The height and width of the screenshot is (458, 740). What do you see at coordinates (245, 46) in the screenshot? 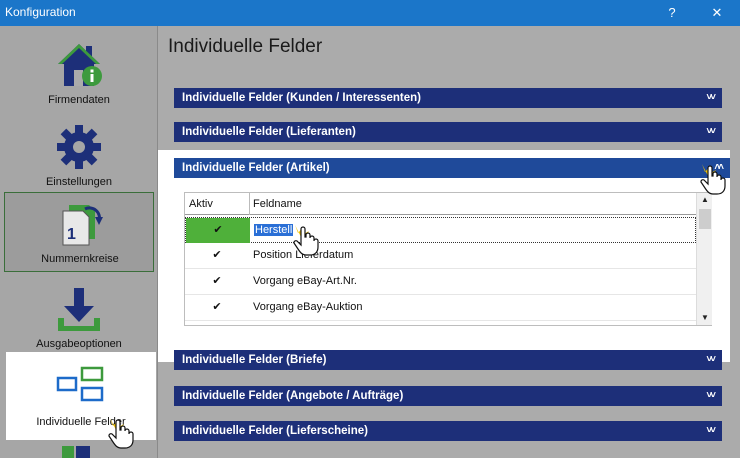
I see `page-title: Individuelle Felder` at bounding box center [245, 46].